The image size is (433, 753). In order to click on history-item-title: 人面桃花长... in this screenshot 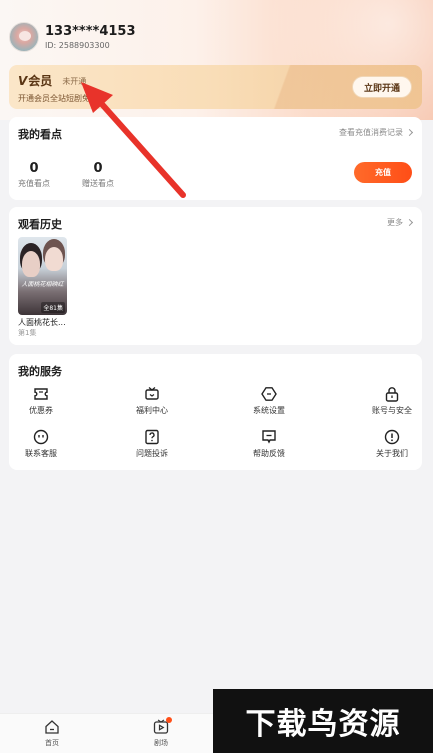, I will do `click(48, 322)`.